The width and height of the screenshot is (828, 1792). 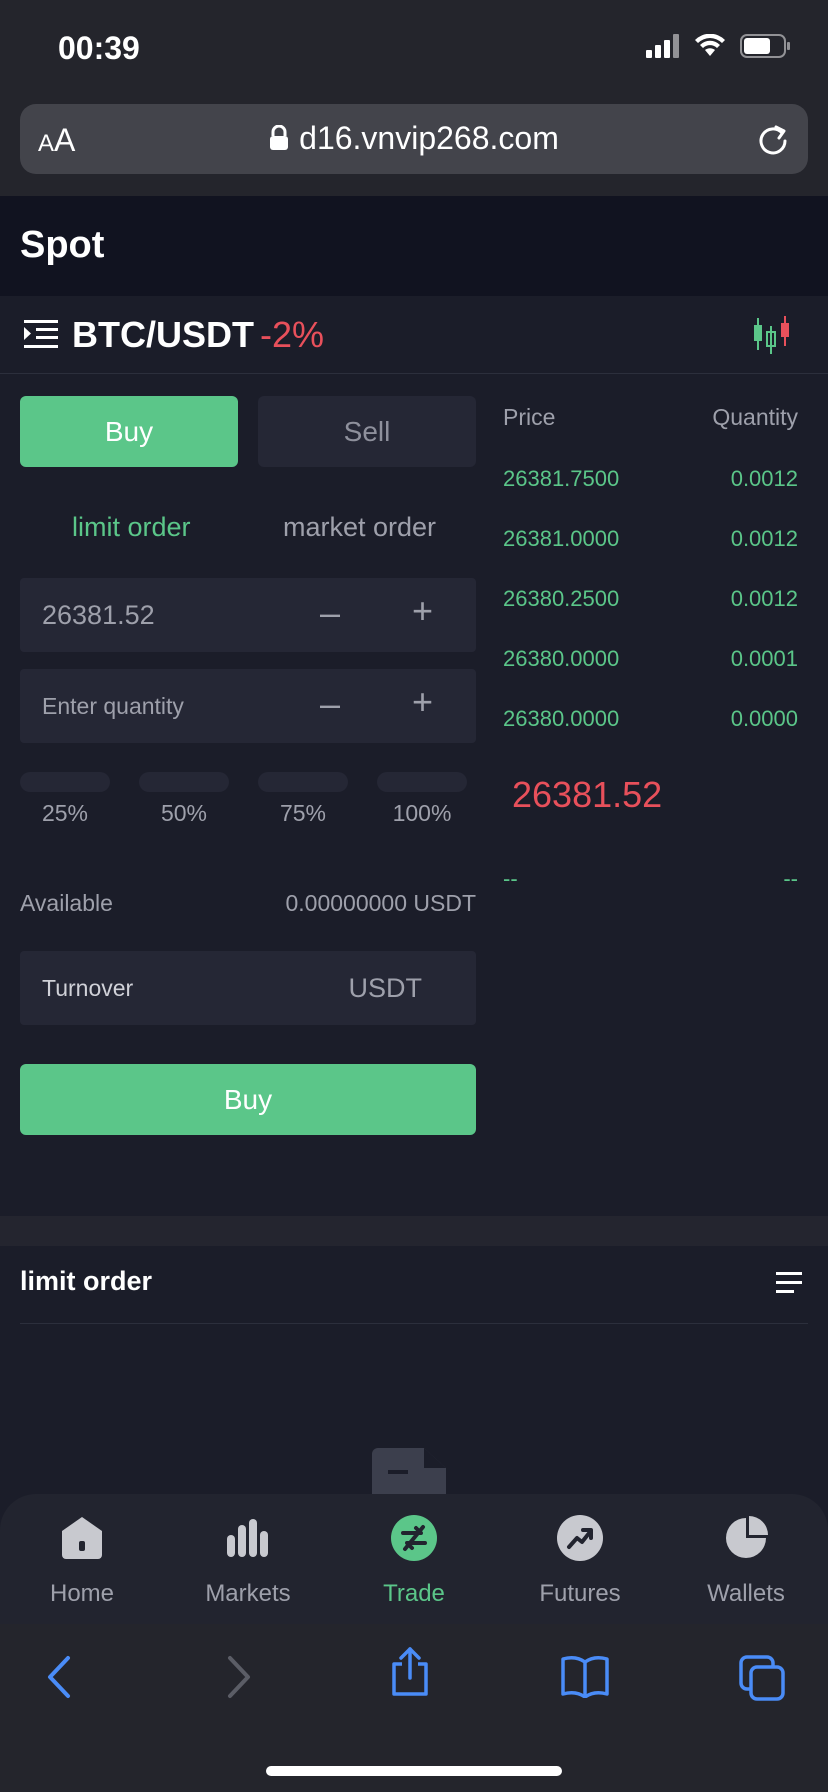 What do you see at coordinates (790, 878) in the screenshot?
I see `bid-quantity-placeholder: --` at bounding box center [790, 878].